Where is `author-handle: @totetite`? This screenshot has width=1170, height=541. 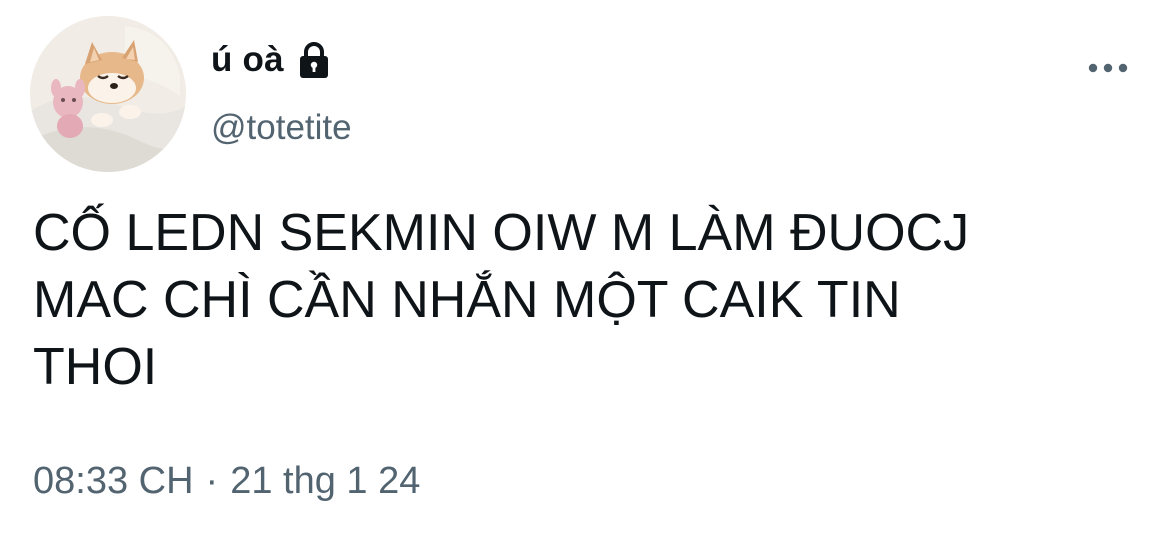
author-handle: @totetite is located at coordinates (281, 128).